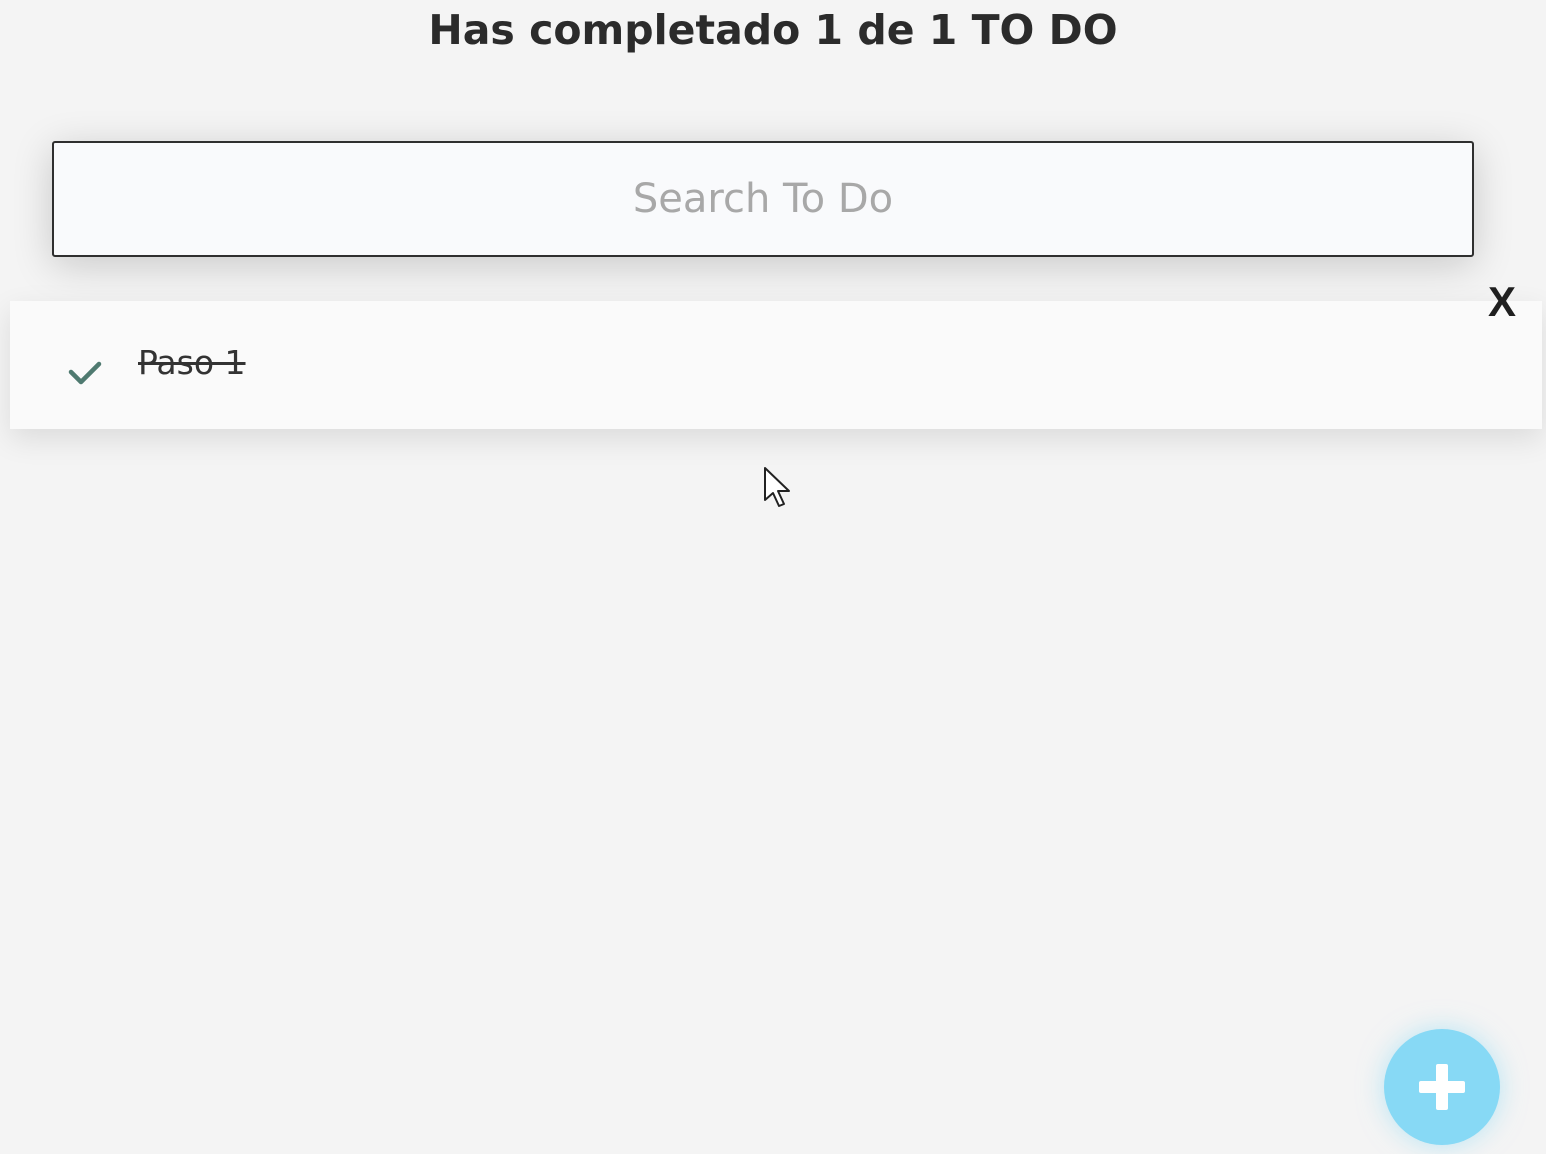 This screenshot has width=1546, height=1154. Describe the element at coordinates (192, 362) in the screenshot. I see `todo-text: Paso 1` at that location.